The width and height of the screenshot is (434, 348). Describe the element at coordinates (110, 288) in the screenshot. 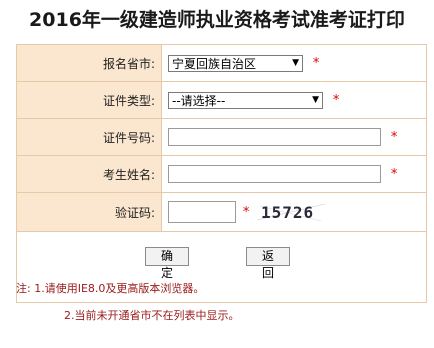

I see `note-browser: 注: 1.请使用IE8.0及更高版本浏览器。` at that location.